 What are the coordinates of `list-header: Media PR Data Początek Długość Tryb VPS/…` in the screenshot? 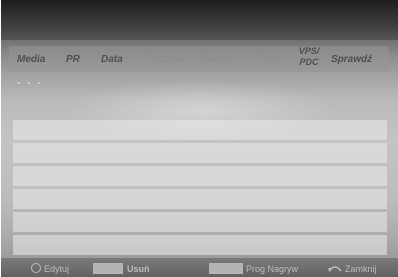 It's located at (199, 59).